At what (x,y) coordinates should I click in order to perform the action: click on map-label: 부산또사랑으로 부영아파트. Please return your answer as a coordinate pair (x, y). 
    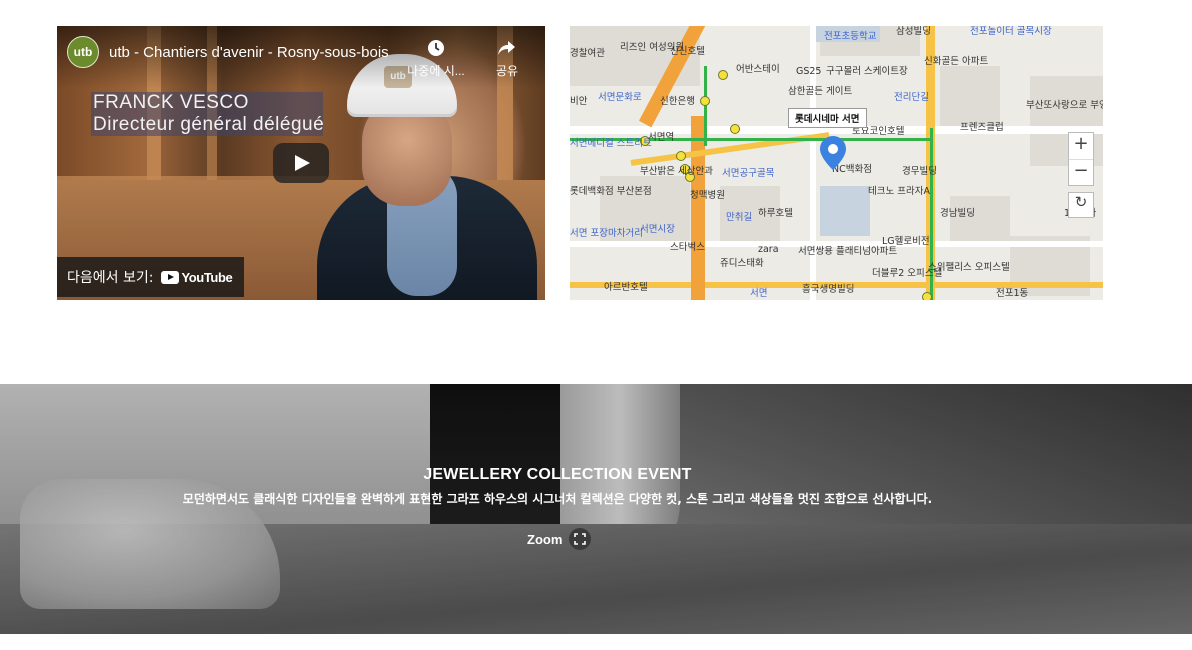
    Looking at the image, I should click on (1064, 105).